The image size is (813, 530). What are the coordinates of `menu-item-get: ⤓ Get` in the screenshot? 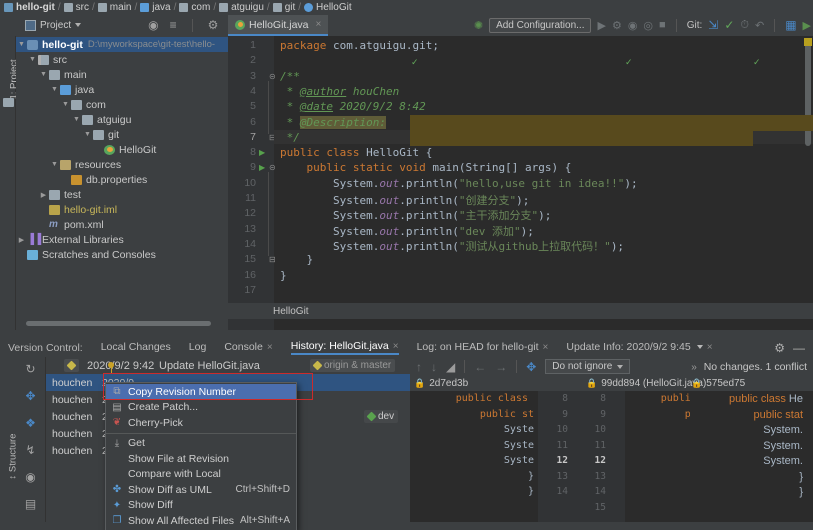 It's located at (201, 444).